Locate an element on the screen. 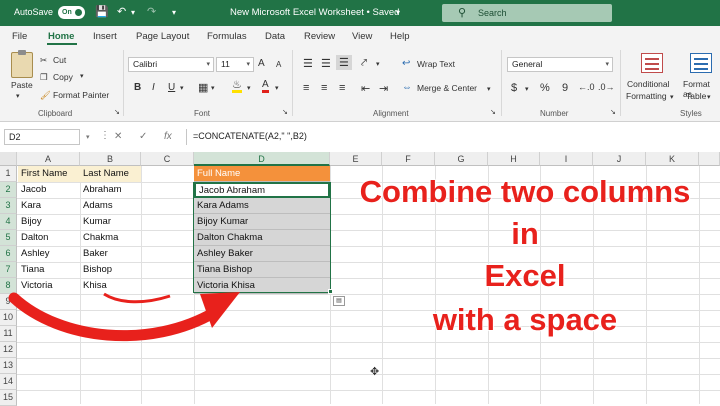 The width and height of the screenshot is (720, 406). overlay-title-line3: Excel is located at coordinates (525, 275).